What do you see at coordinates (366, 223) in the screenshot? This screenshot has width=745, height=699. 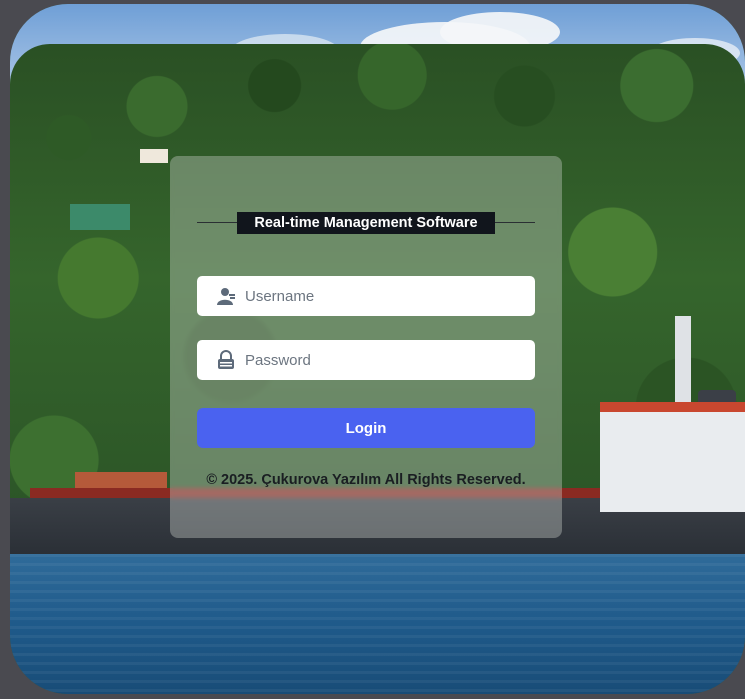 I see `page-title: Real-time Management Software` at bounding box center [366, 223].